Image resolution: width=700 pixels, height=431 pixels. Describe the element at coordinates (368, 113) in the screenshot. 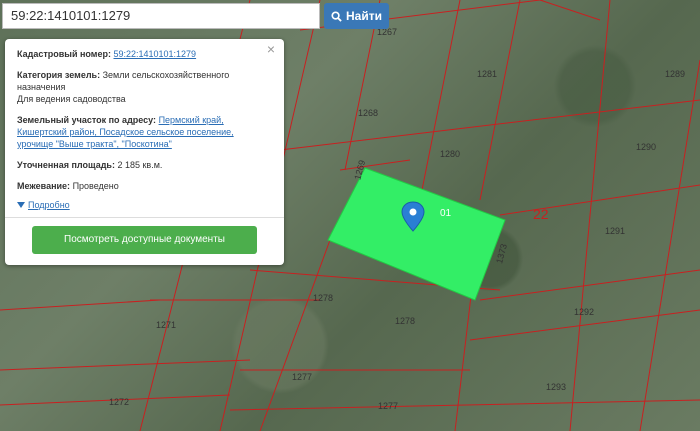

I see `parcel-label: 1268` at that location.